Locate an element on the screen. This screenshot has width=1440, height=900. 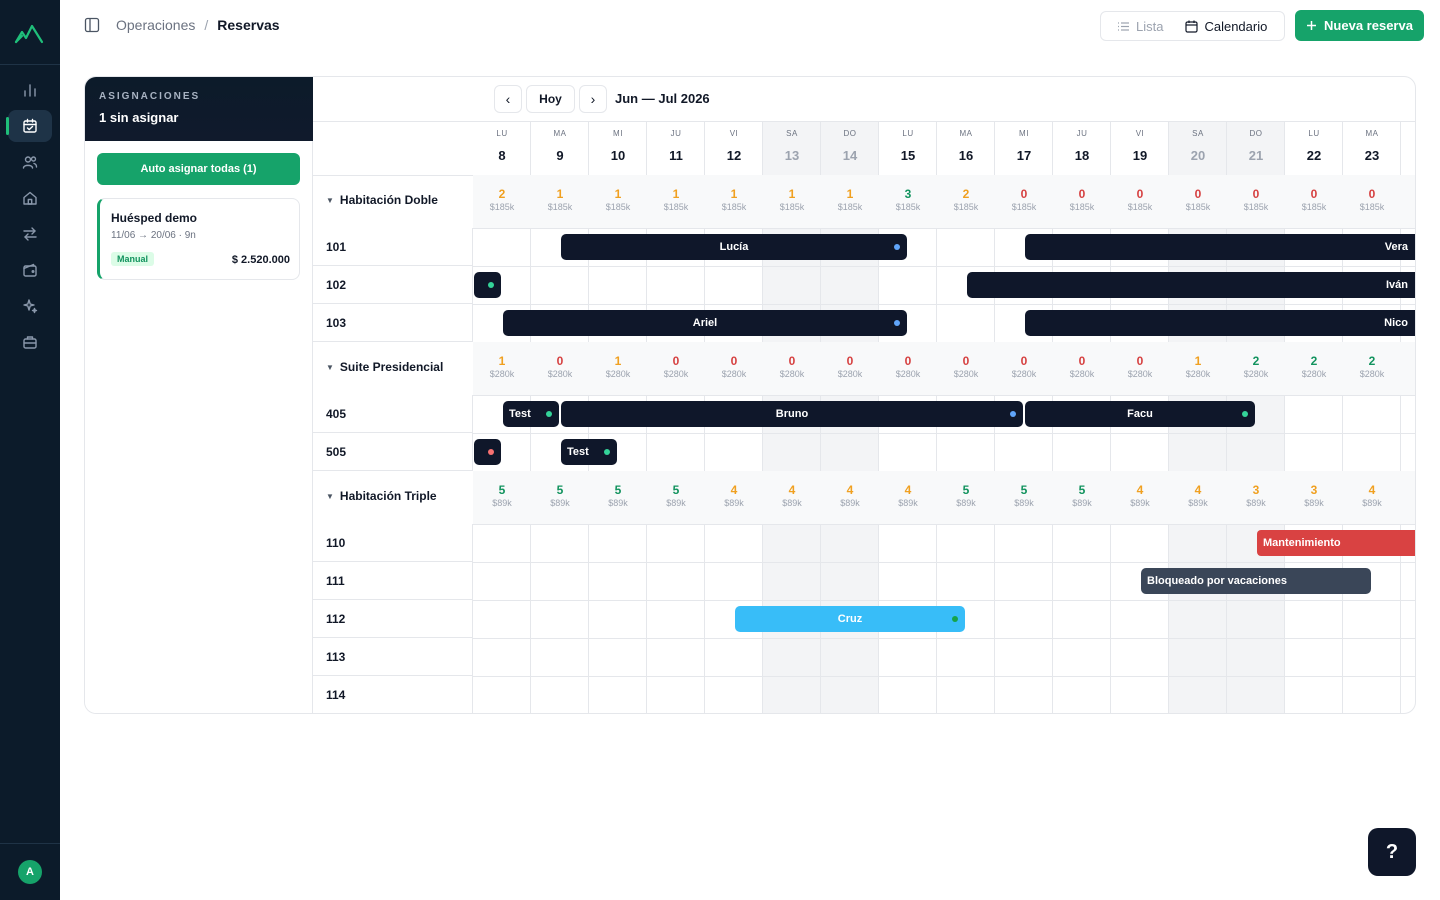
category-toggle: ▼ Suite Presidencial is located at coordinates (384, 367).